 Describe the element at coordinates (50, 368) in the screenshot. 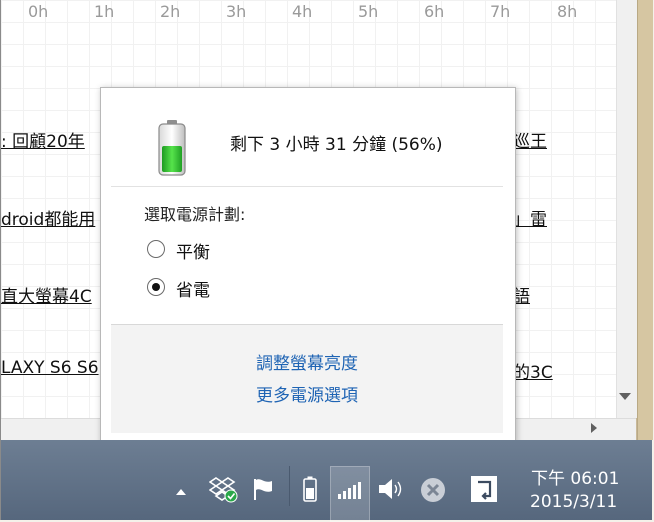

I see `article-link: LAXY S6 S6` at that location.